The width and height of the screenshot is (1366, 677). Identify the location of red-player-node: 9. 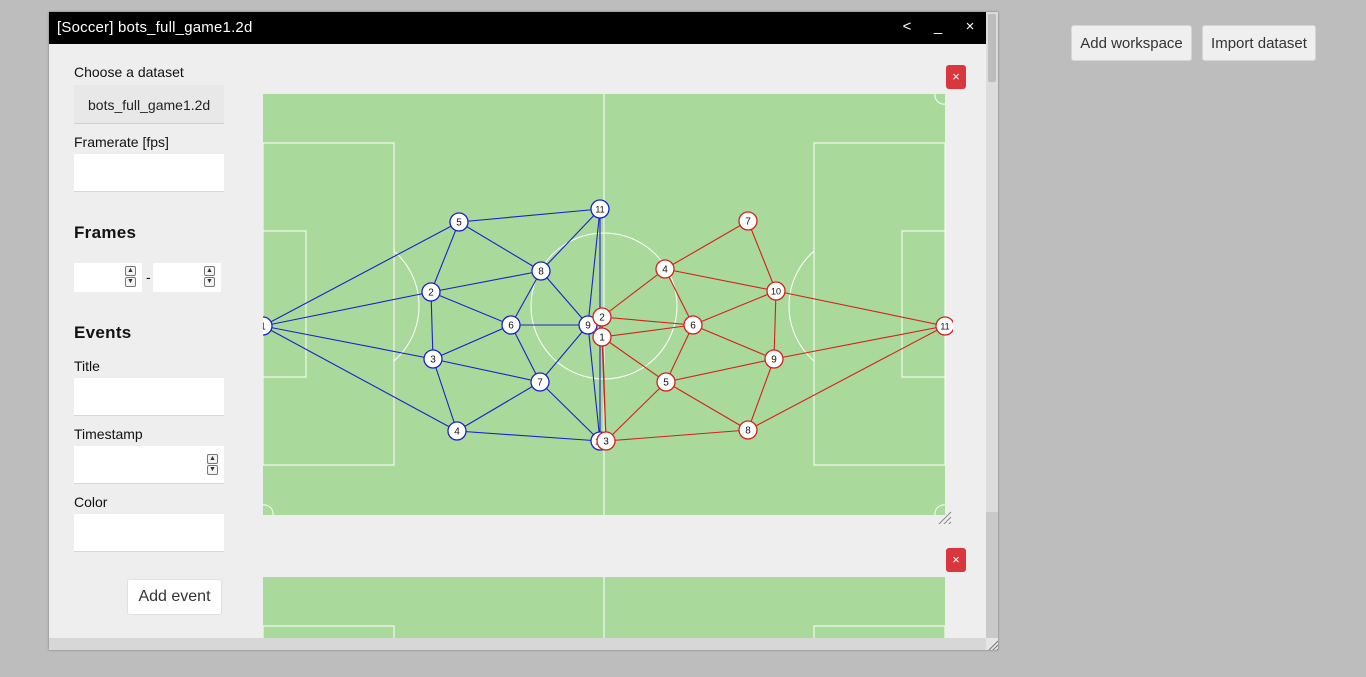
(774, 359).